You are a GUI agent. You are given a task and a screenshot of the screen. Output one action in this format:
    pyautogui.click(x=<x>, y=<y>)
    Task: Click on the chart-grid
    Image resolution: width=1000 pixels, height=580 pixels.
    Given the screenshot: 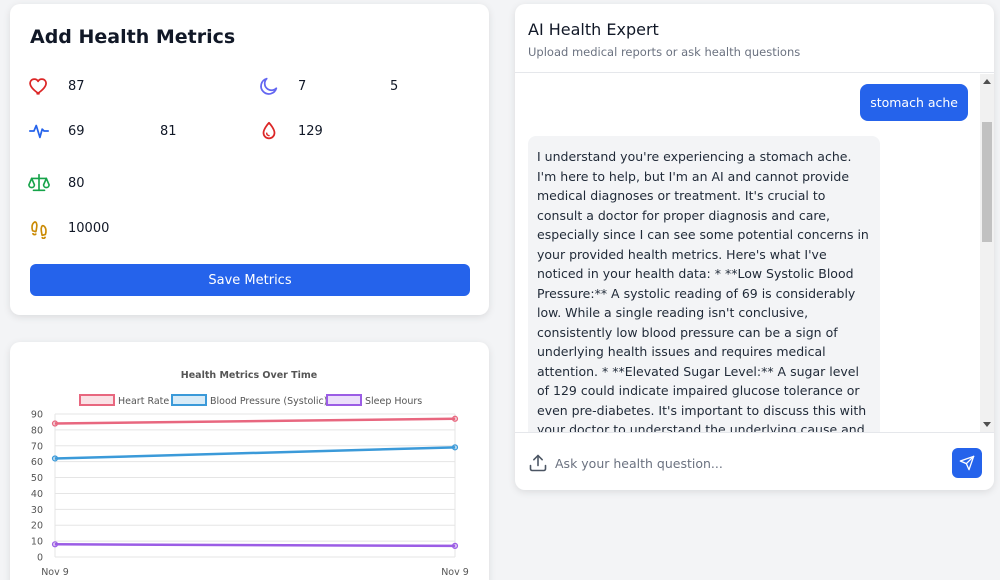 What is the action you would take?
    pyautogui.click(x=255, y=485)
    